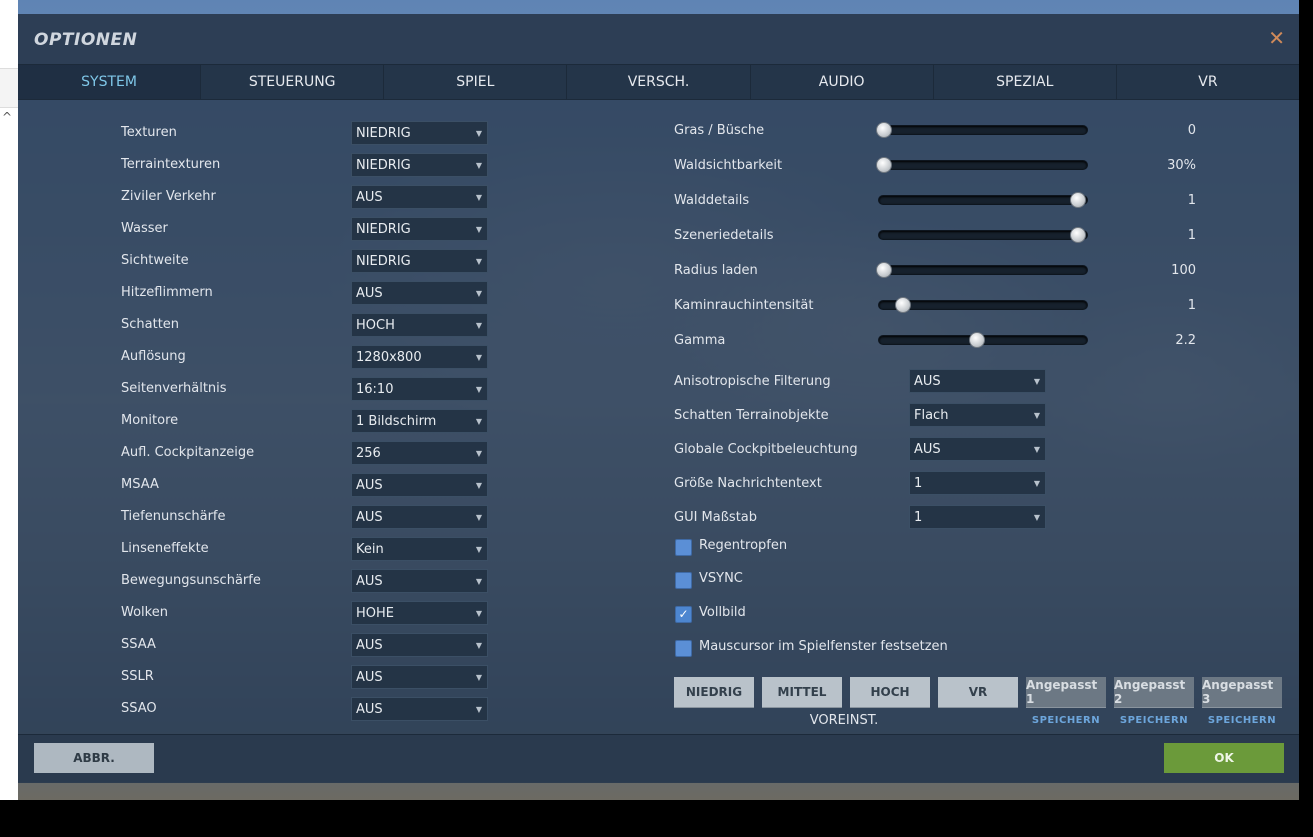 Image resolution: width=1313 pixels, height=837 pixels. I want to click on slider-label-szeneriedetails: Szeneriedetails, so click(724, 235).